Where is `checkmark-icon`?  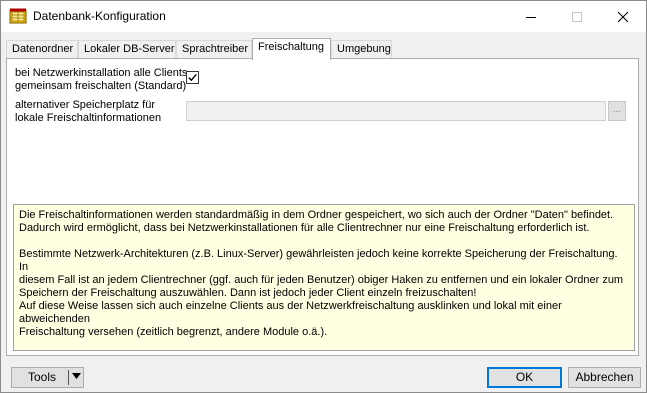
checkmark-icon is located at coordinates (192, 77).